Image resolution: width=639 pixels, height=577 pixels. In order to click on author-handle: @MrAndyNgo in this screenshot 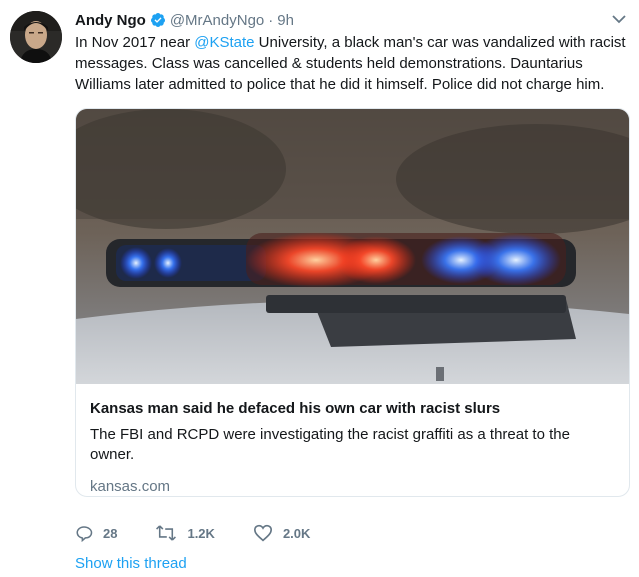, I will do `click(217, 20)`.